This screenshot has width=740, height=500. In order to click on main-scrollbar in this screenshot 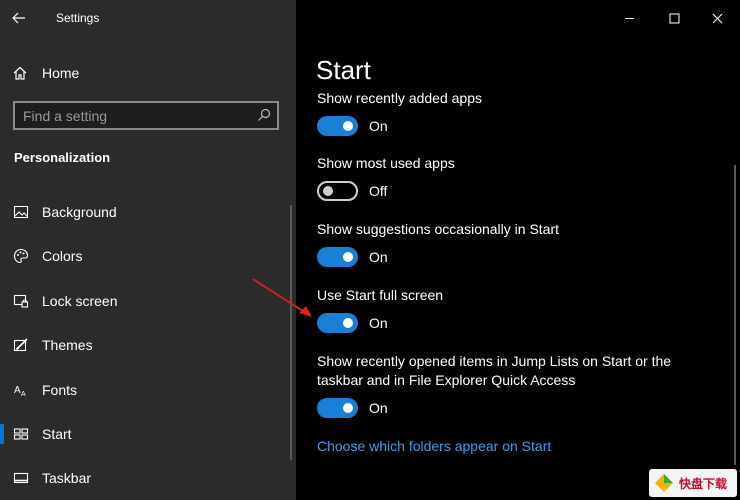, I will do `click(735, 315)`.